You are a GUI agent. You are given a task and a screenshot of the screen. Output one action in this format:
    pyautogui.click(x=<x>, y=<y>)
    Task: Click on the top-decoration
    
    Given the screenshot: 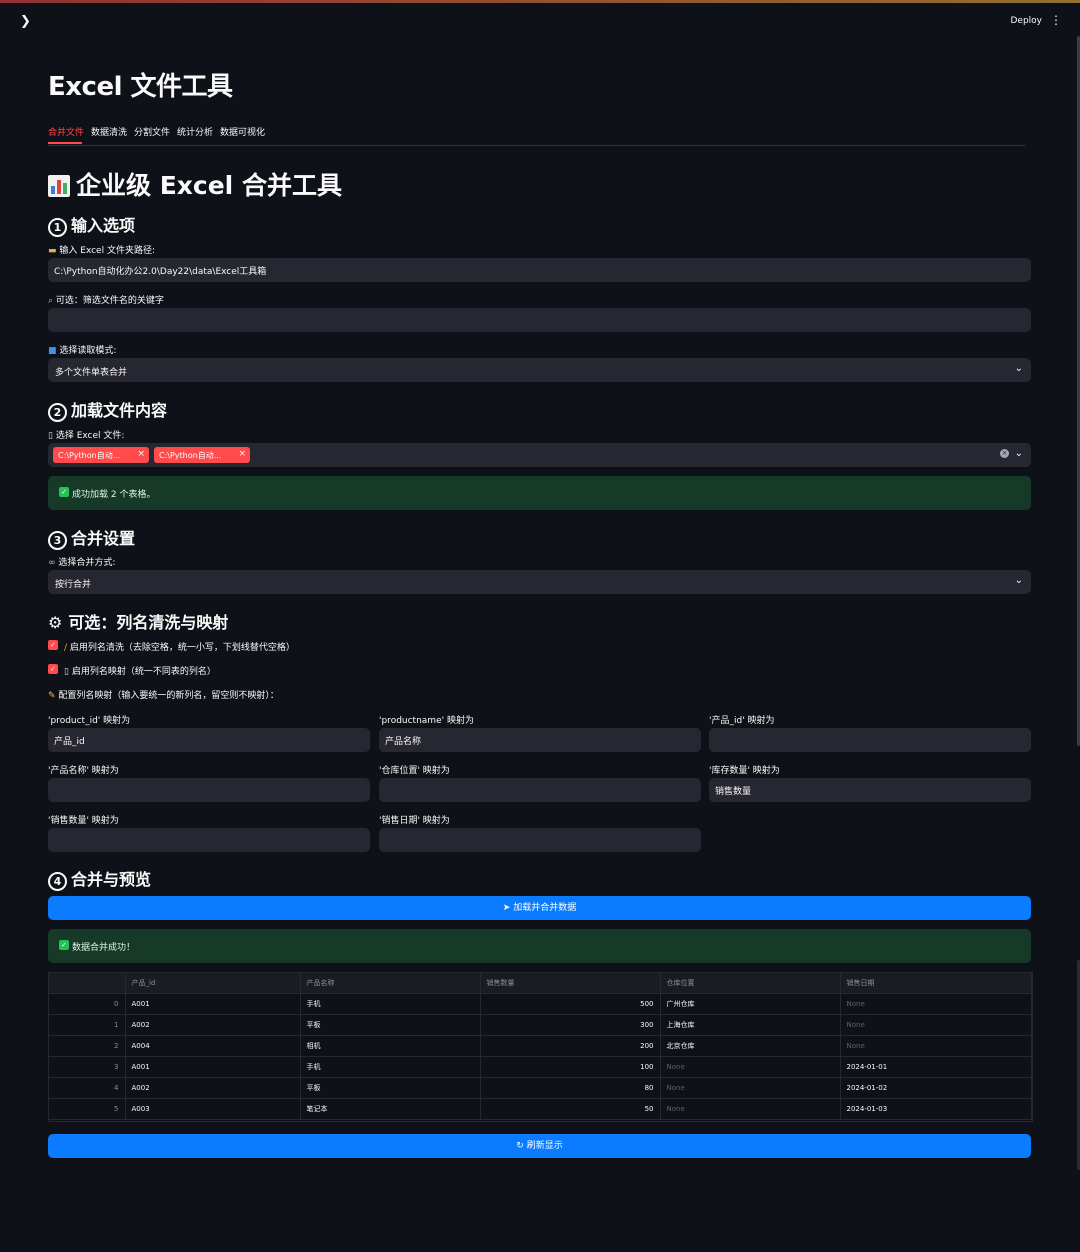 What is the action you would take?
    pyautogui.click(x=540, y=1)
    